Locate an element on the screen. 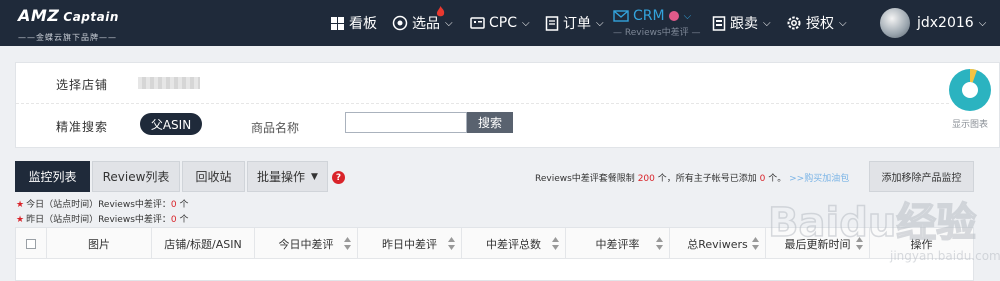  nav-follow-sell: 跟卖 ⌵ is located at coordinates (741, 23).